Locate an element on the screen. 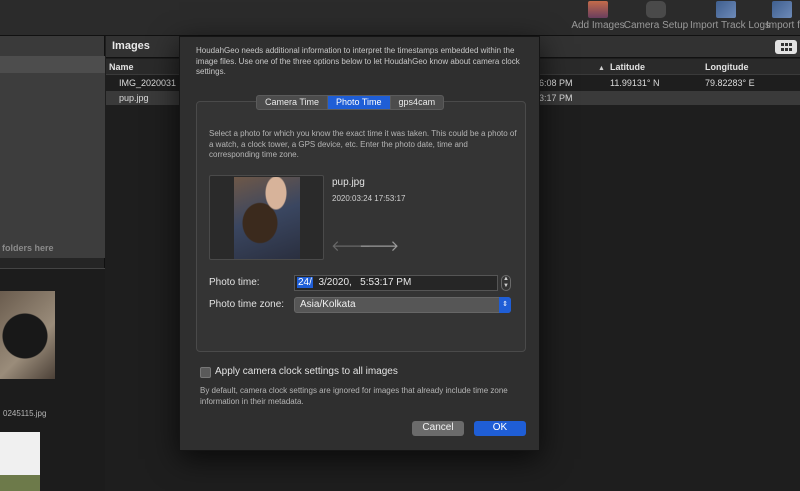 This screenshot has width=800, height=491. row-name: IMG_2020031 is located at coordinates (148, 83).